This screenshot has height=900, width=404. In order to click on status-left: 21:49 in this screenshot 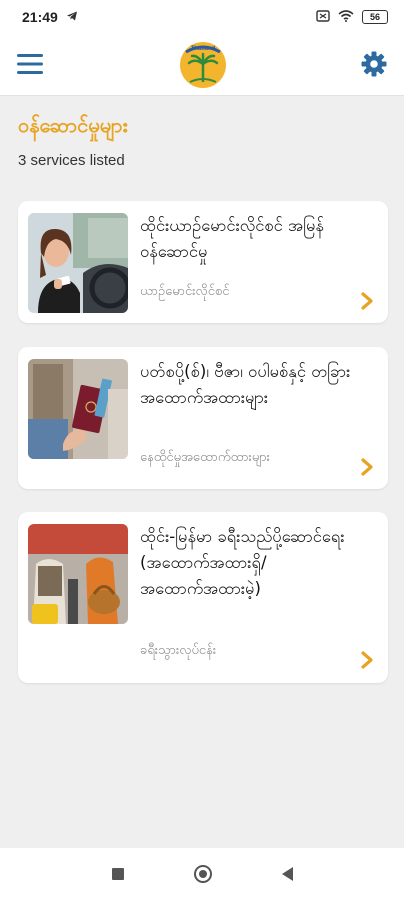, I will do `click(50, 17)`.